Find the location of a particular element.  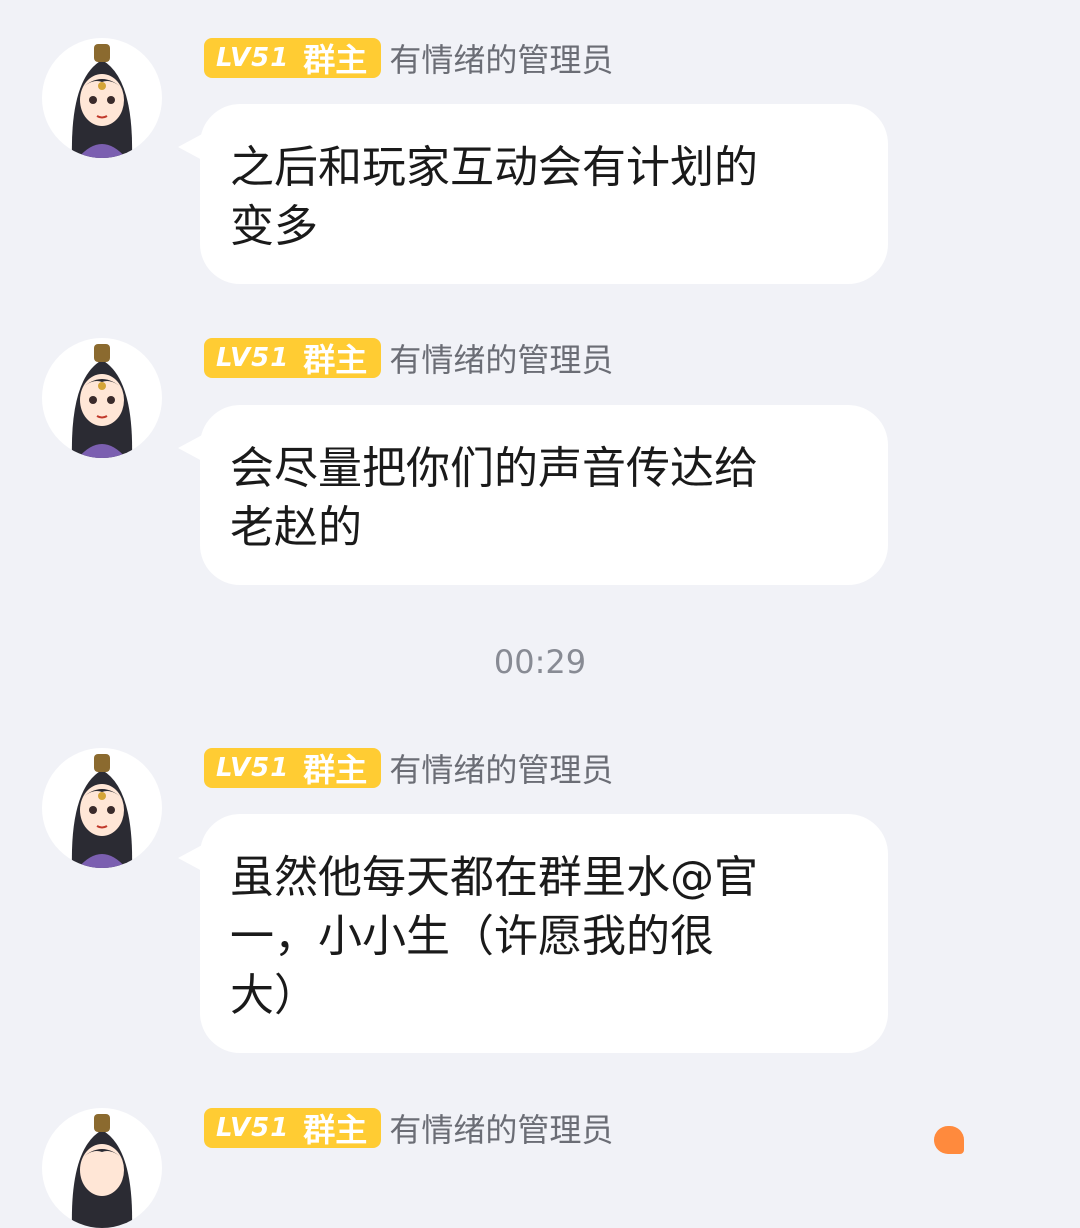

timestamp: 00:29 is located at coordinates (540, 662).